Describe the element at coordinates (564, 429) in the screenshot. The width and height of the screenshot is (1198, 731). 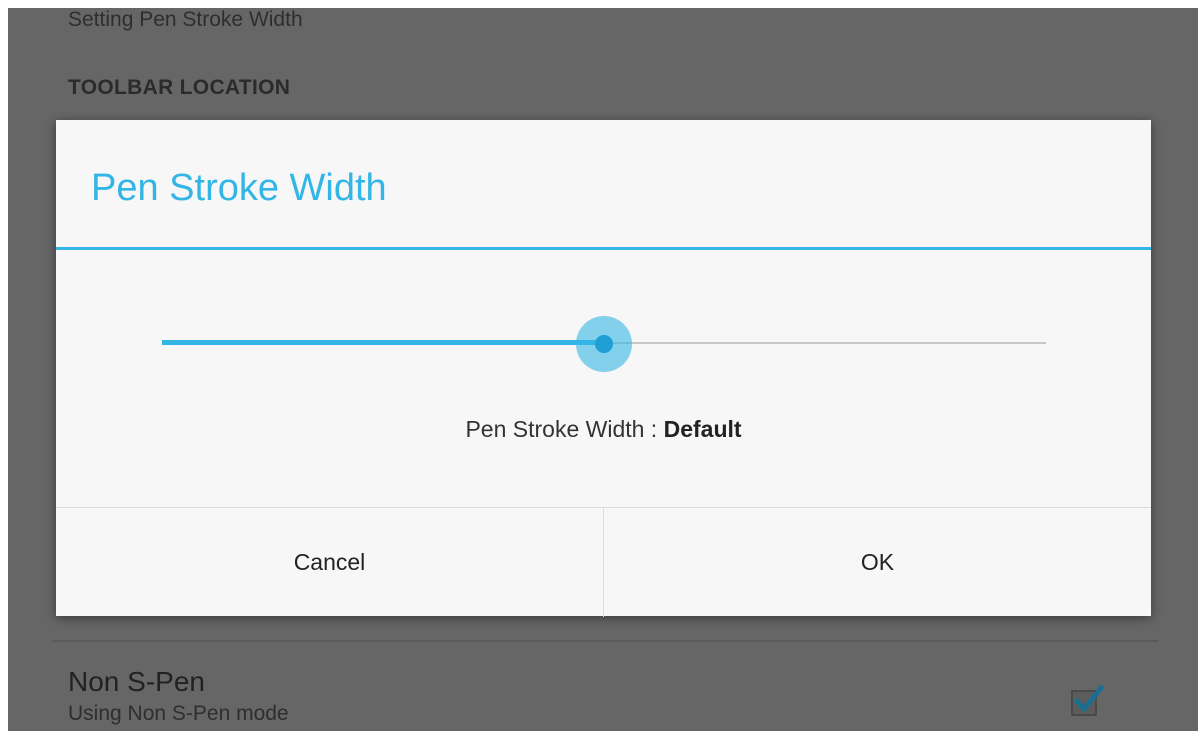
I see `value-label: Pen Stroke Width :` at that location.